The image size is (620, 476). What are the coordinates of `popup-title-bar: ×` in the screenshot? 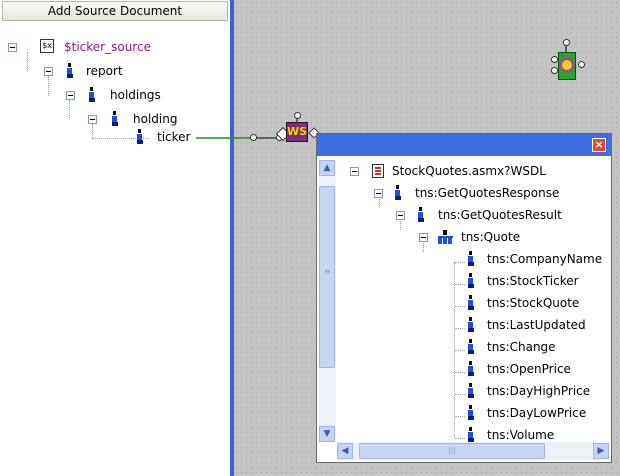 It's located at (464, 145).